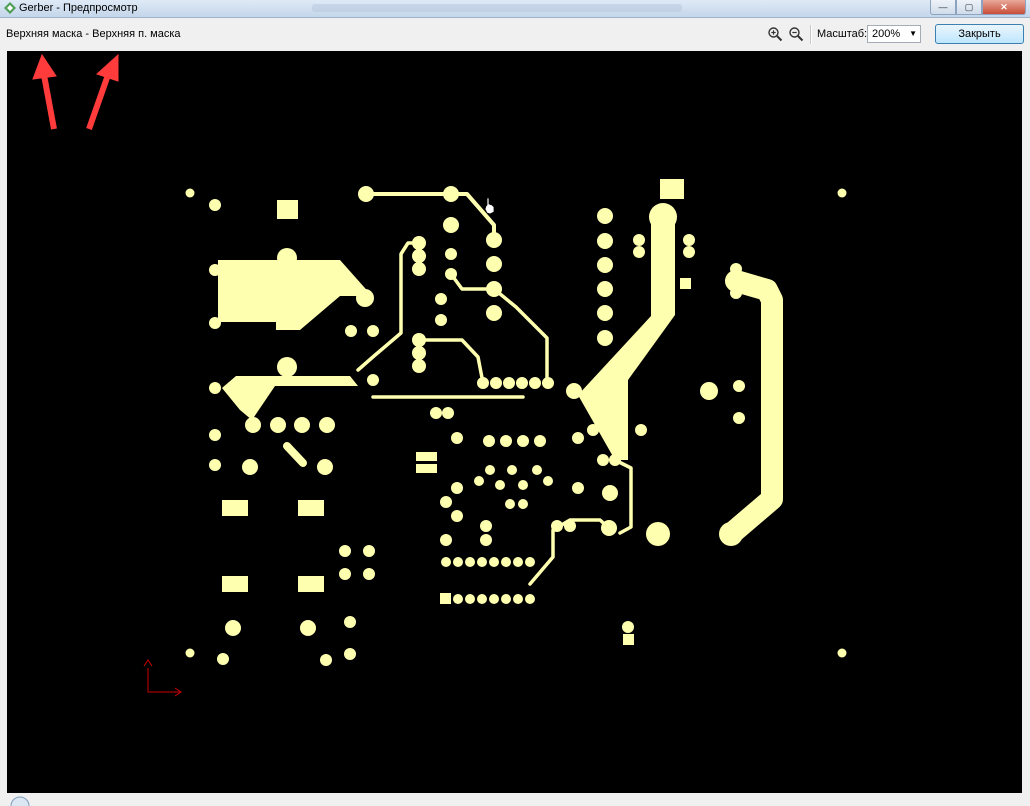 This screenshot has width=1030, height=806. I want to click on window-controls: — ▢ ✕, so click(978, 7).